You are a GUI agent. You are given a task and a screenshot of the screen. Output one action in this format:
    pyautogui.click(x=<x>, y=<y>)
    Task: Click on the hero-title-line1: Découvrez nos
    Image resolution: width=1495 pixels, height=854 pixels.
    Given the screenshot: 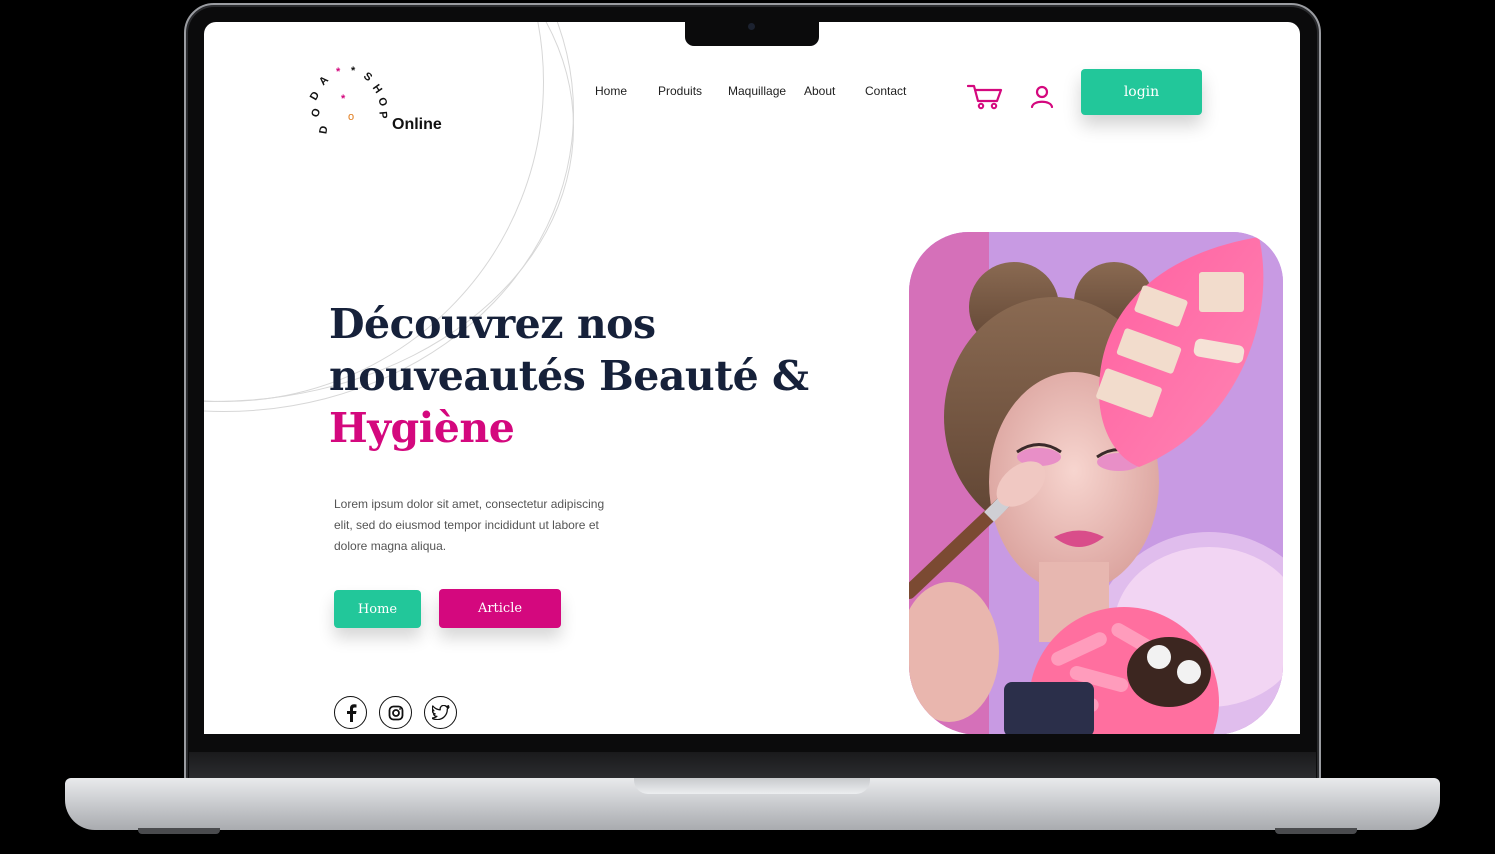 What is the action you would take?
    pyautogui.click(x=492, y=324)
    